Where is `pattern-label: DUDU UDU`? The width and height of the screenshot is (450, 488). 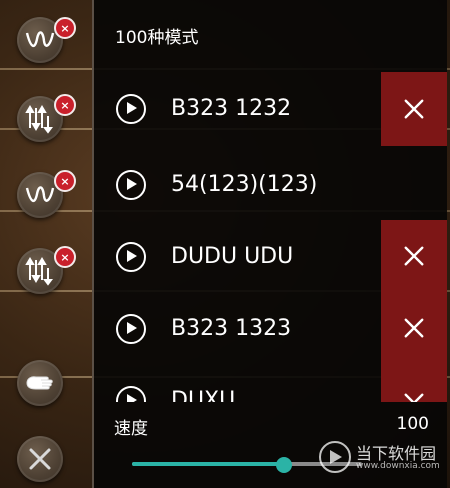
pattern-label: DUDU UDU is located at coordinates (232, 256).